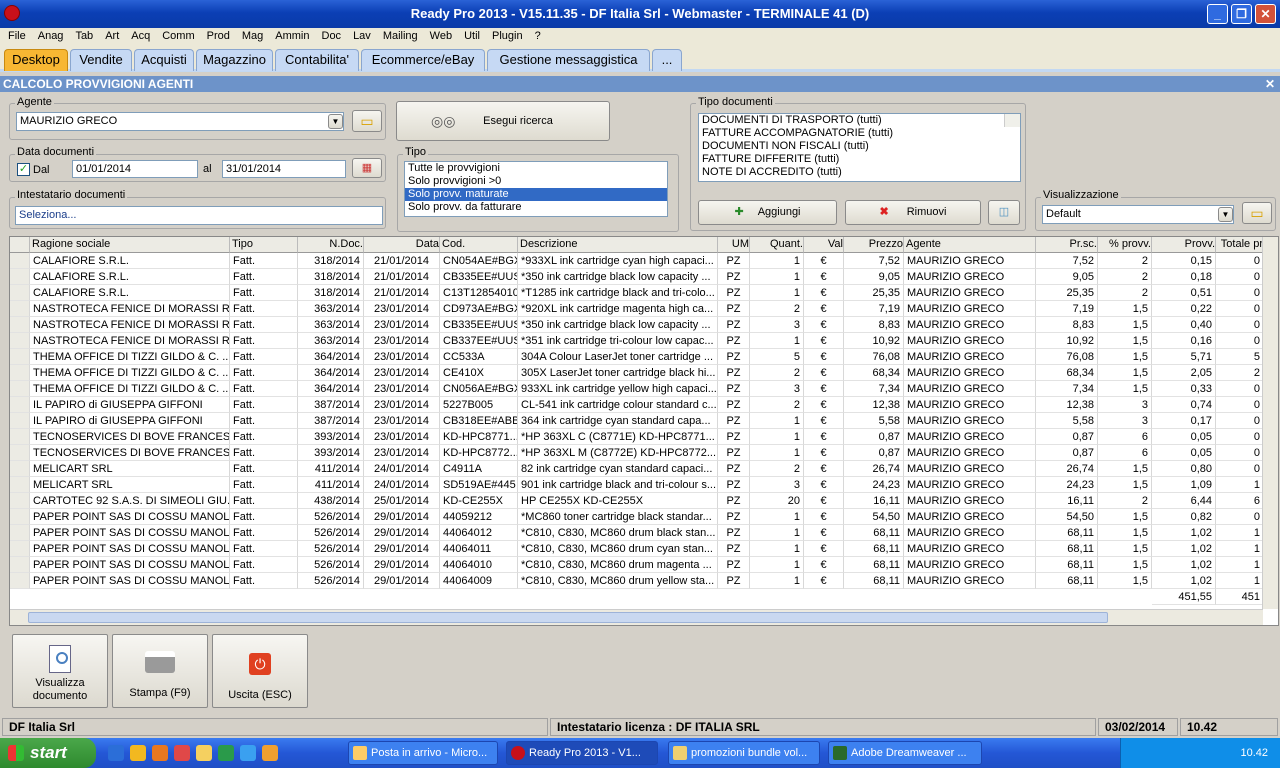 The image size is (1280, 768). Describe the element at coordinates (859, 146) in the screenshot. I see `tipo-documento-item: DOCUMENTI NON FISCALI (tutti)` at that location.